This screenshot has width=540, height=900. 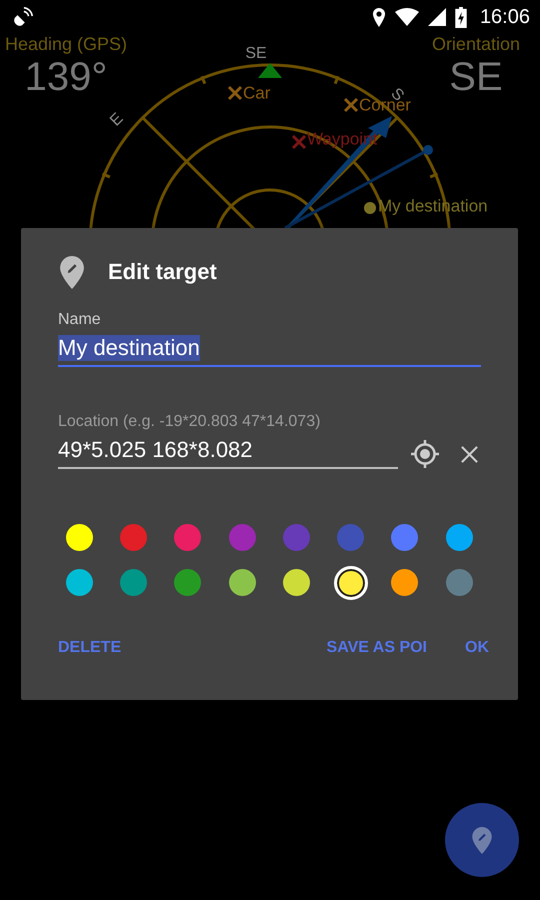 I want to click on compass-label: E, so click(x=117, y=120).